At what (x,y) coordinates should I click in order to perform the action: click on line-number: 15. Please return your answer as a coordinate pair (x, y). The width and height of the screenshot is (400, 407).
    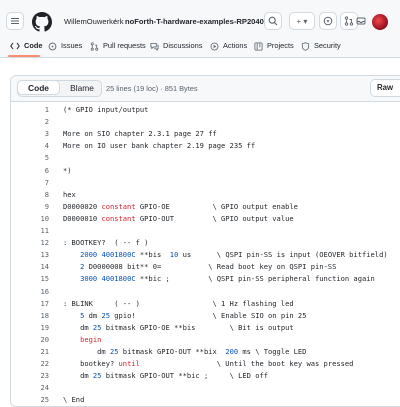
    Looking at the image, I should click on (30, 278).